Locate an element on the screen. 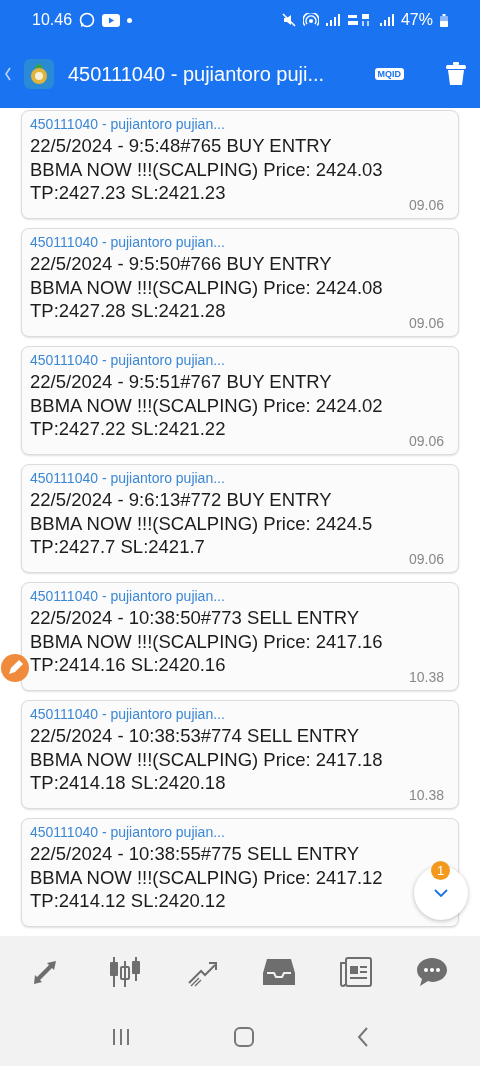  status-time: 10.46 is located at coordinates (52, 20).